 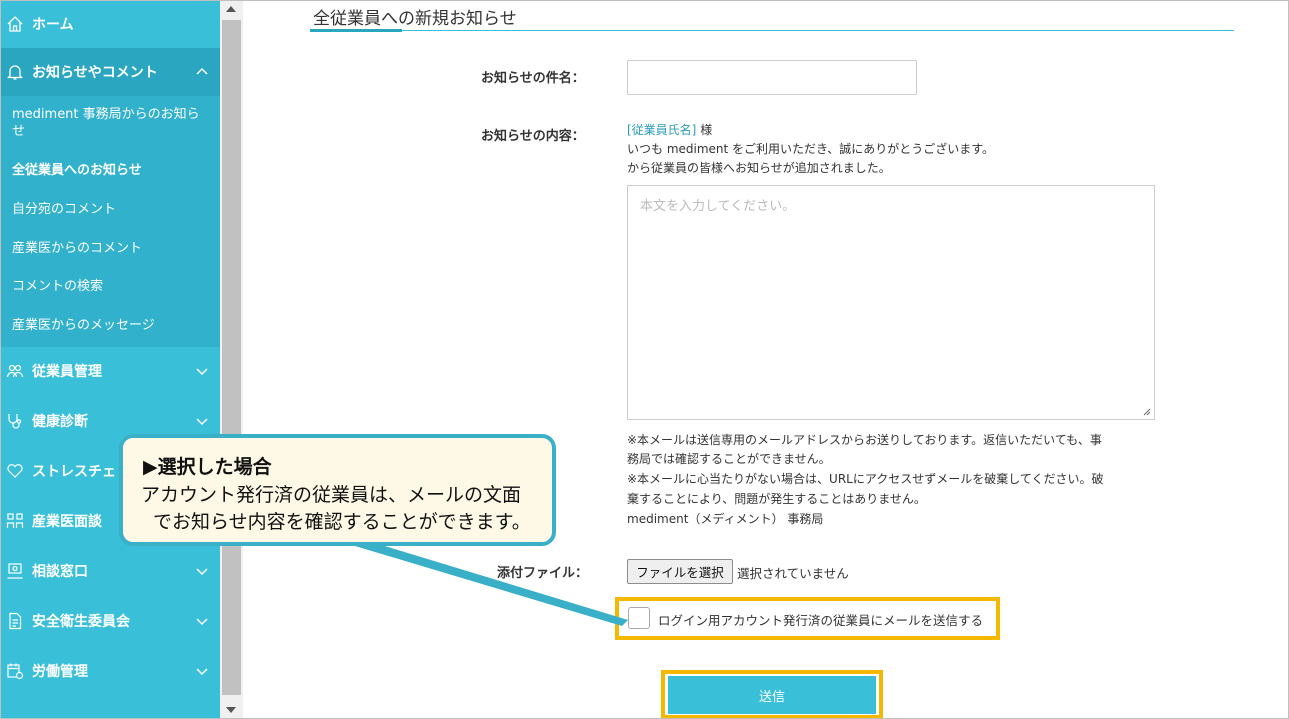 What do you see at coordinates (415, 19) in the screenshot?
I see `page-title: 全従業員への新規お知らせ` at bounding box center [415, 19].